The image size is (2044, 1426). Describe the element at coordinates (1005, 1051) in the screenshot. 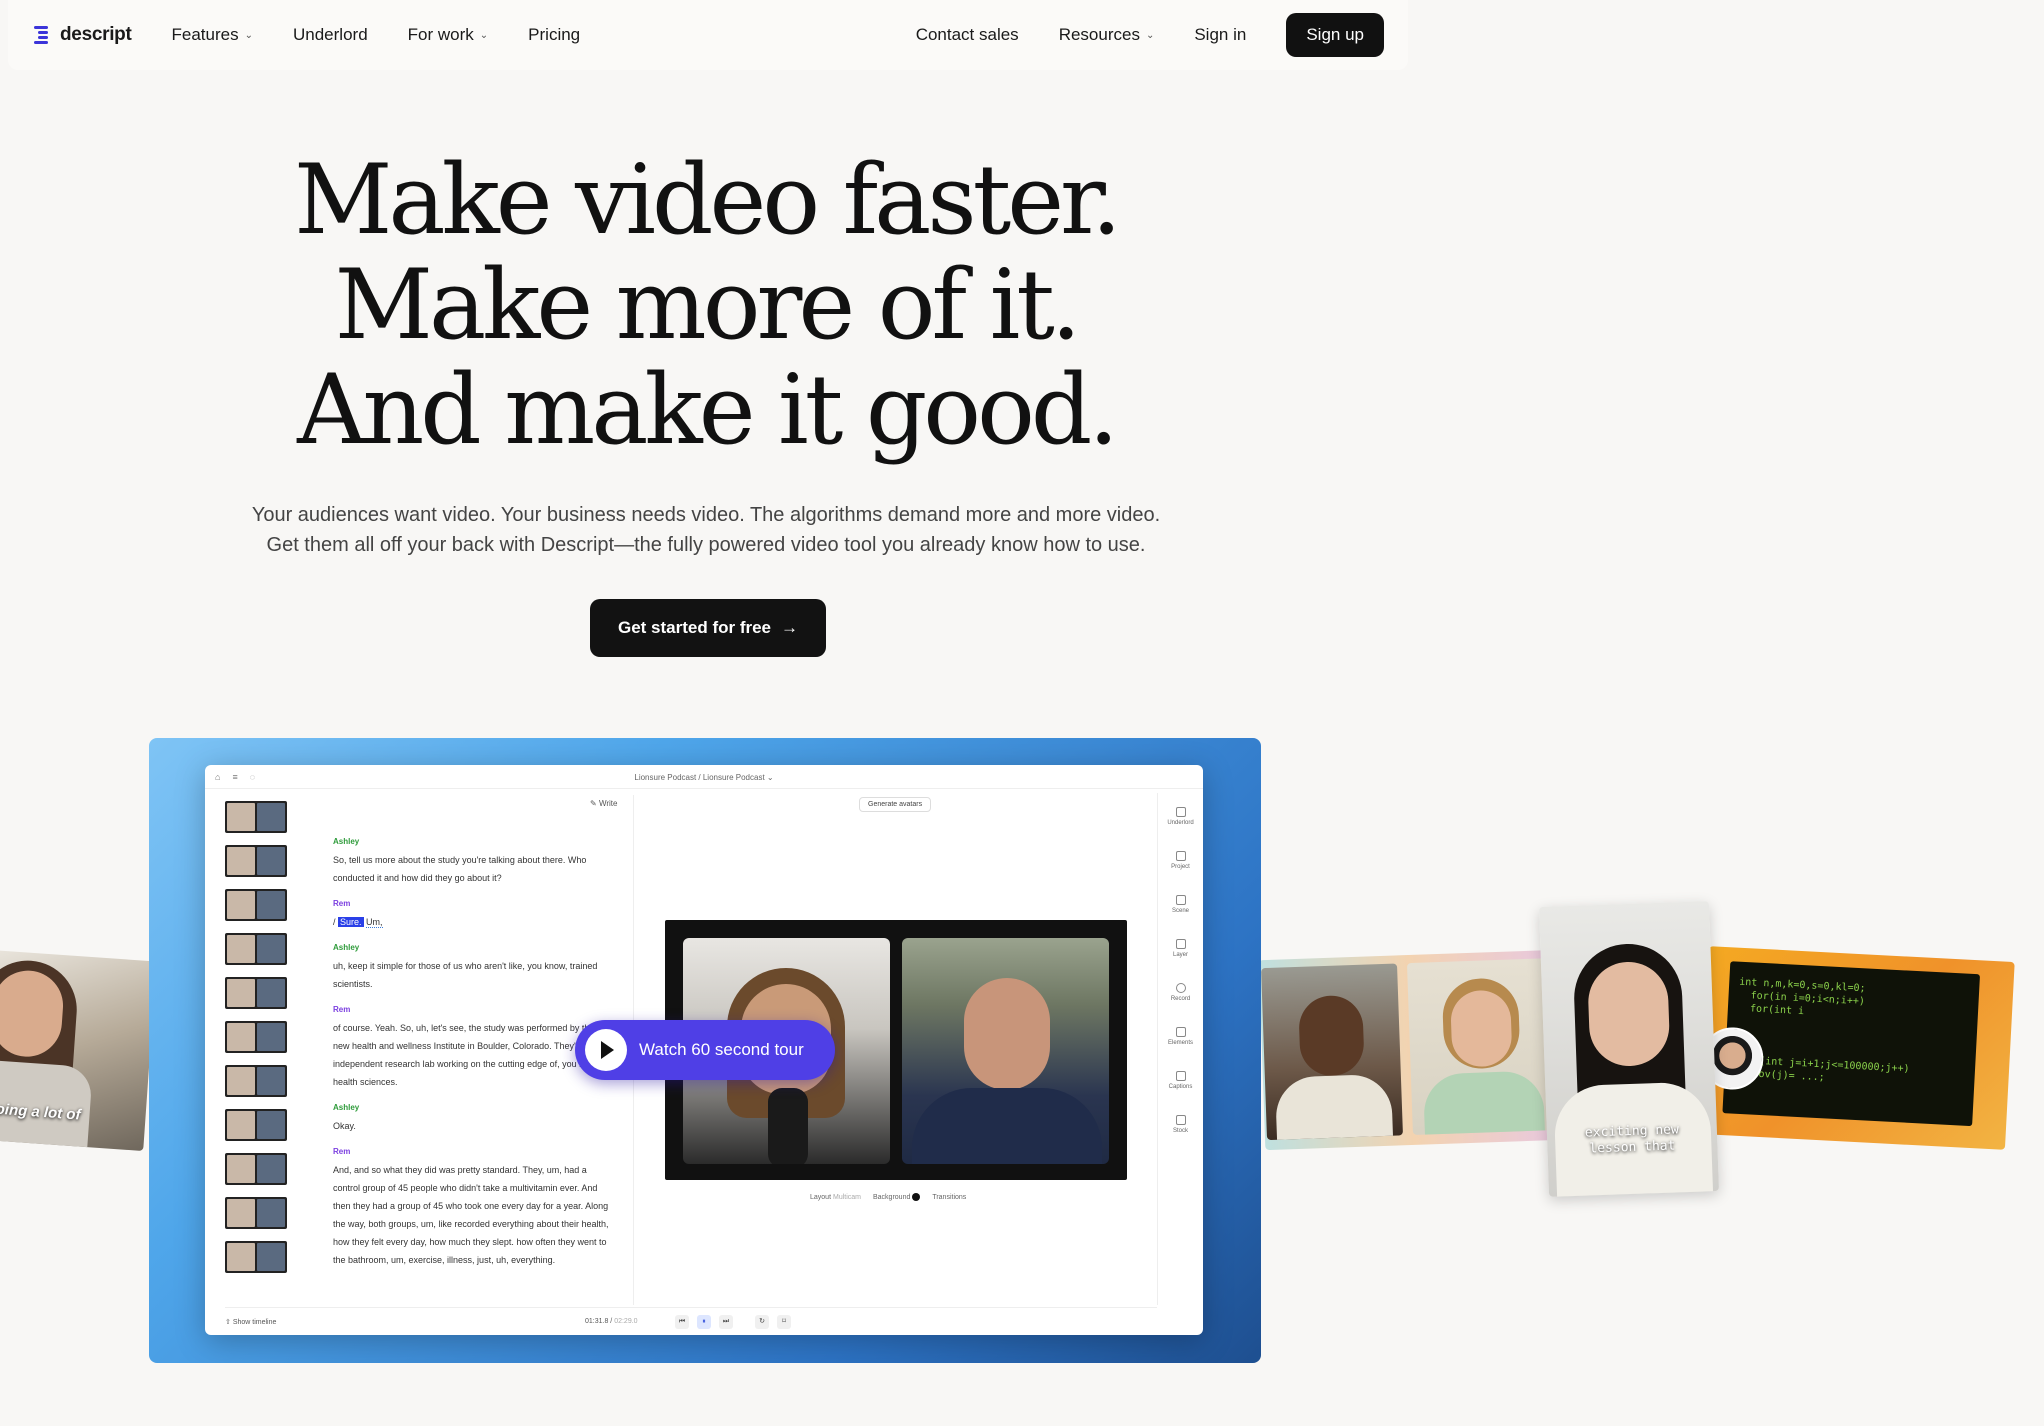

I see `camera-feed` at that location.